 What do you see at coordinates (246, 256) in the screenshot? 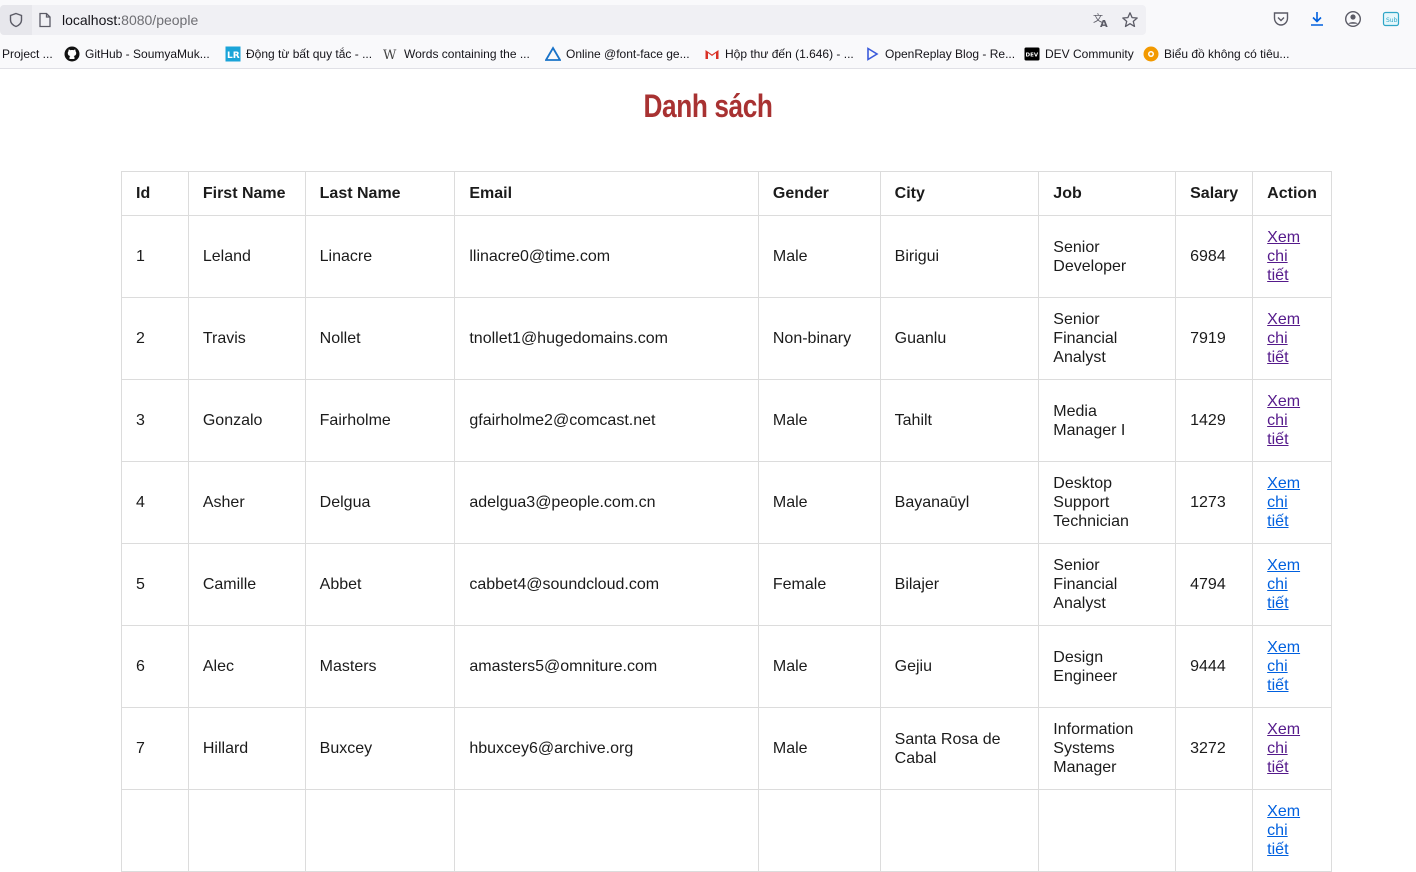
I see `cell-first-name: Leland` at bounding box center [246, 256].